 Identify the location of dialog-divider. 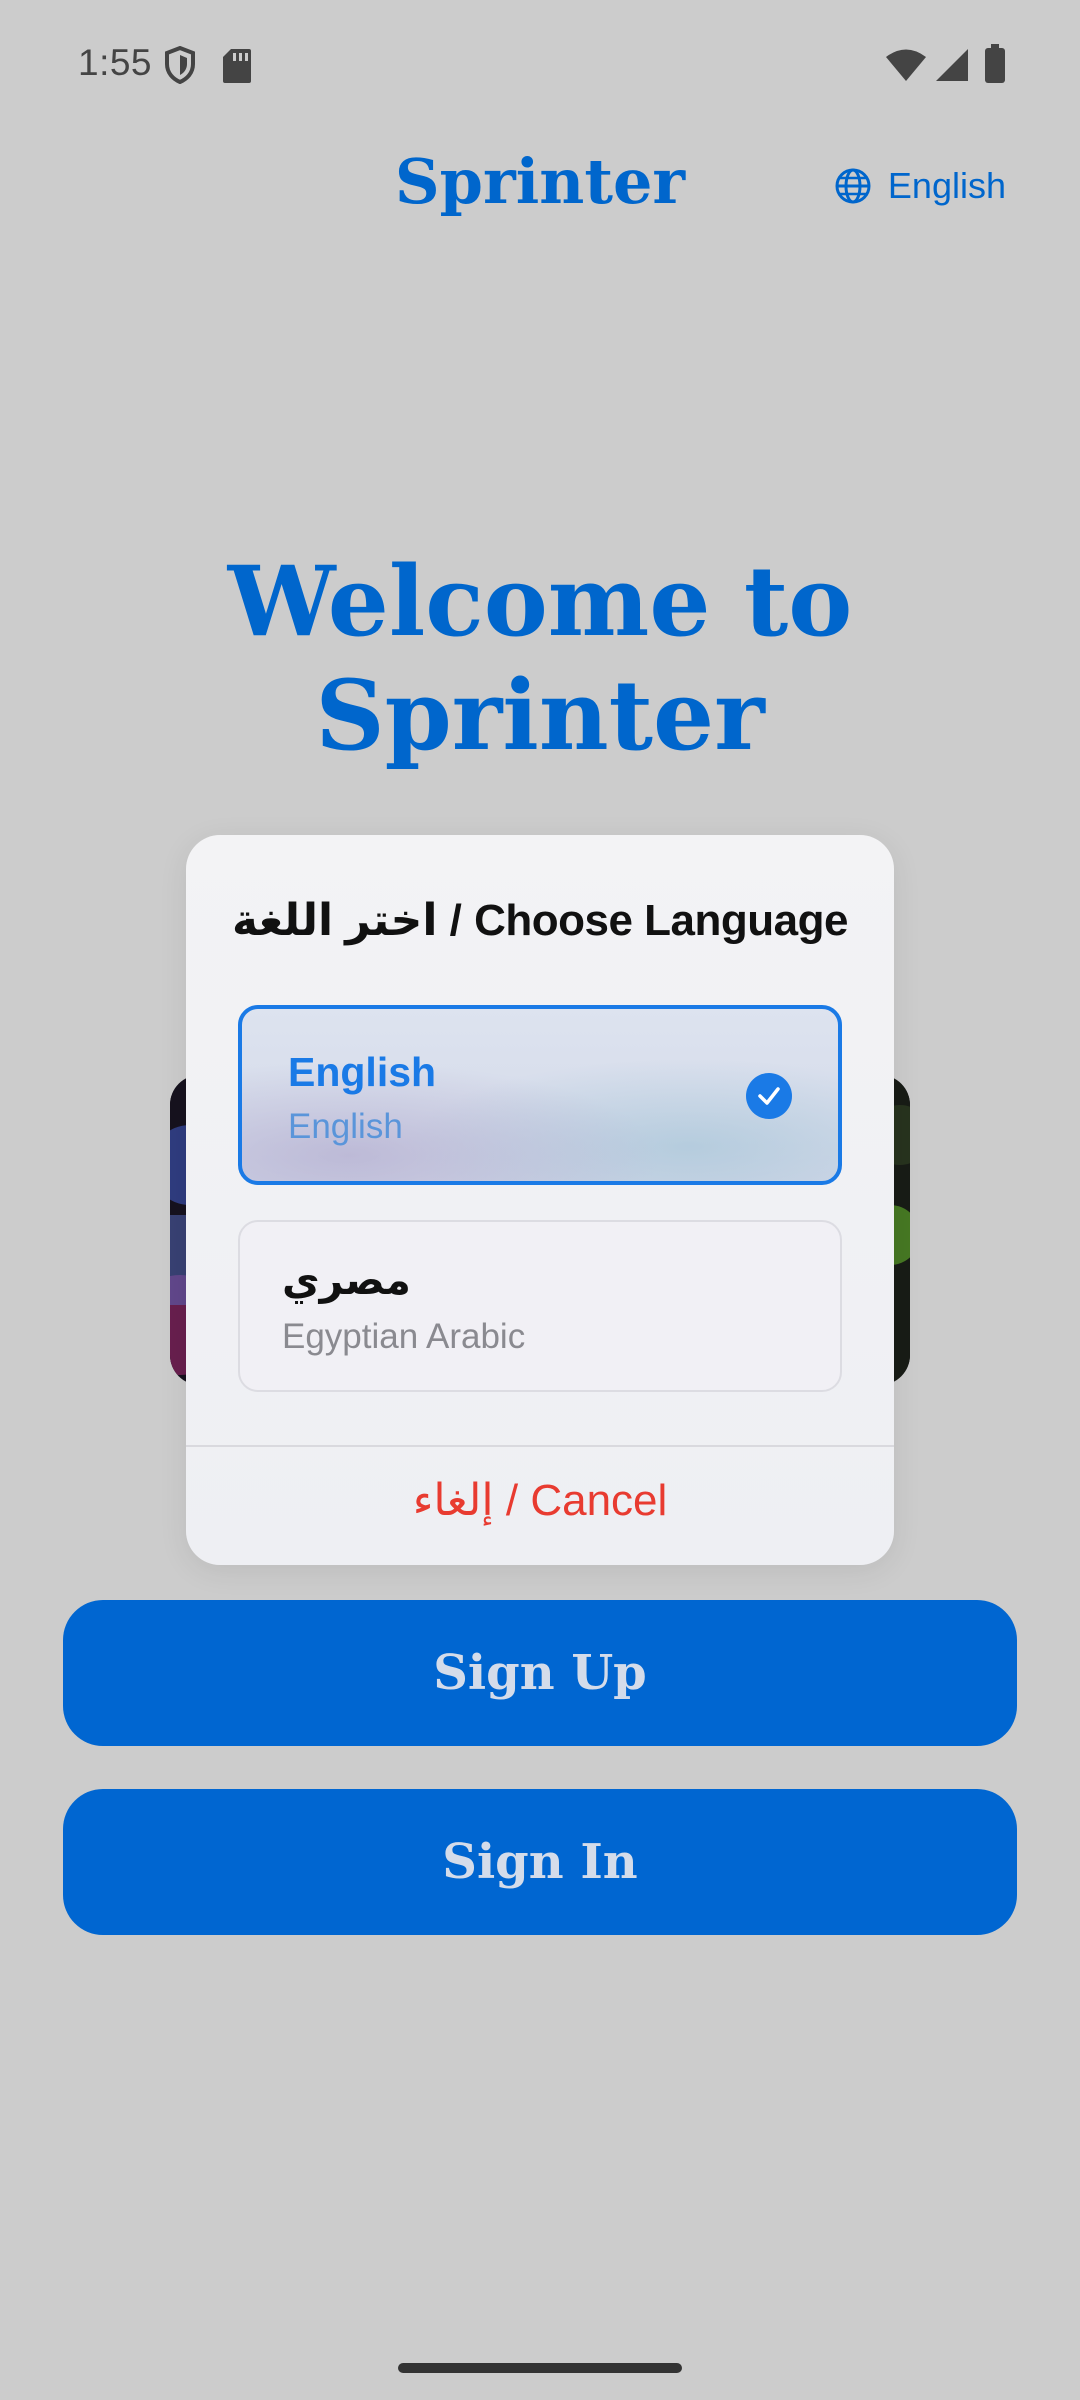
(540, 1446).